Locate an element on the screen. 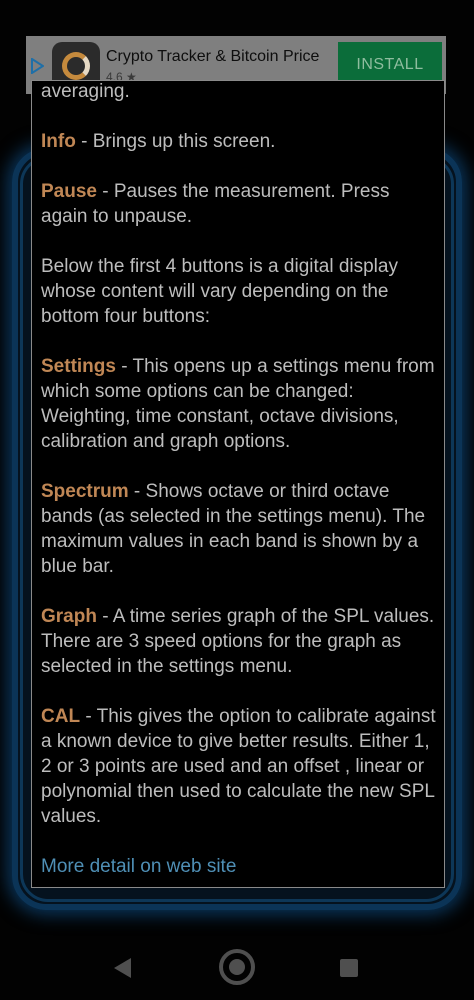 This screenshot has height=1000, width=474. more-detail-paragraph: More detail on web site is located at coordinates (241, 866).